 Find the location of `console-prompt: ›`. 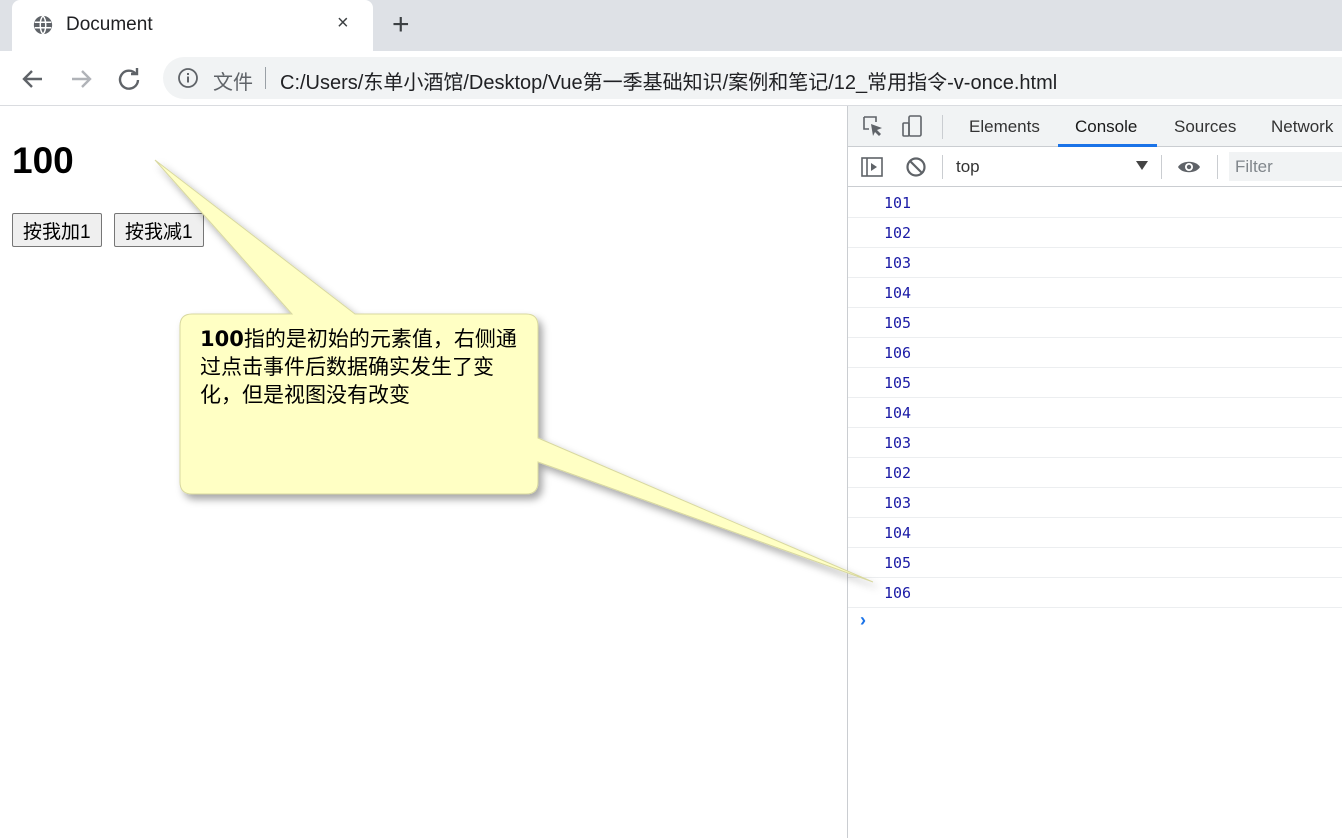

console-prompt: › is located at coordinates (863, 620).